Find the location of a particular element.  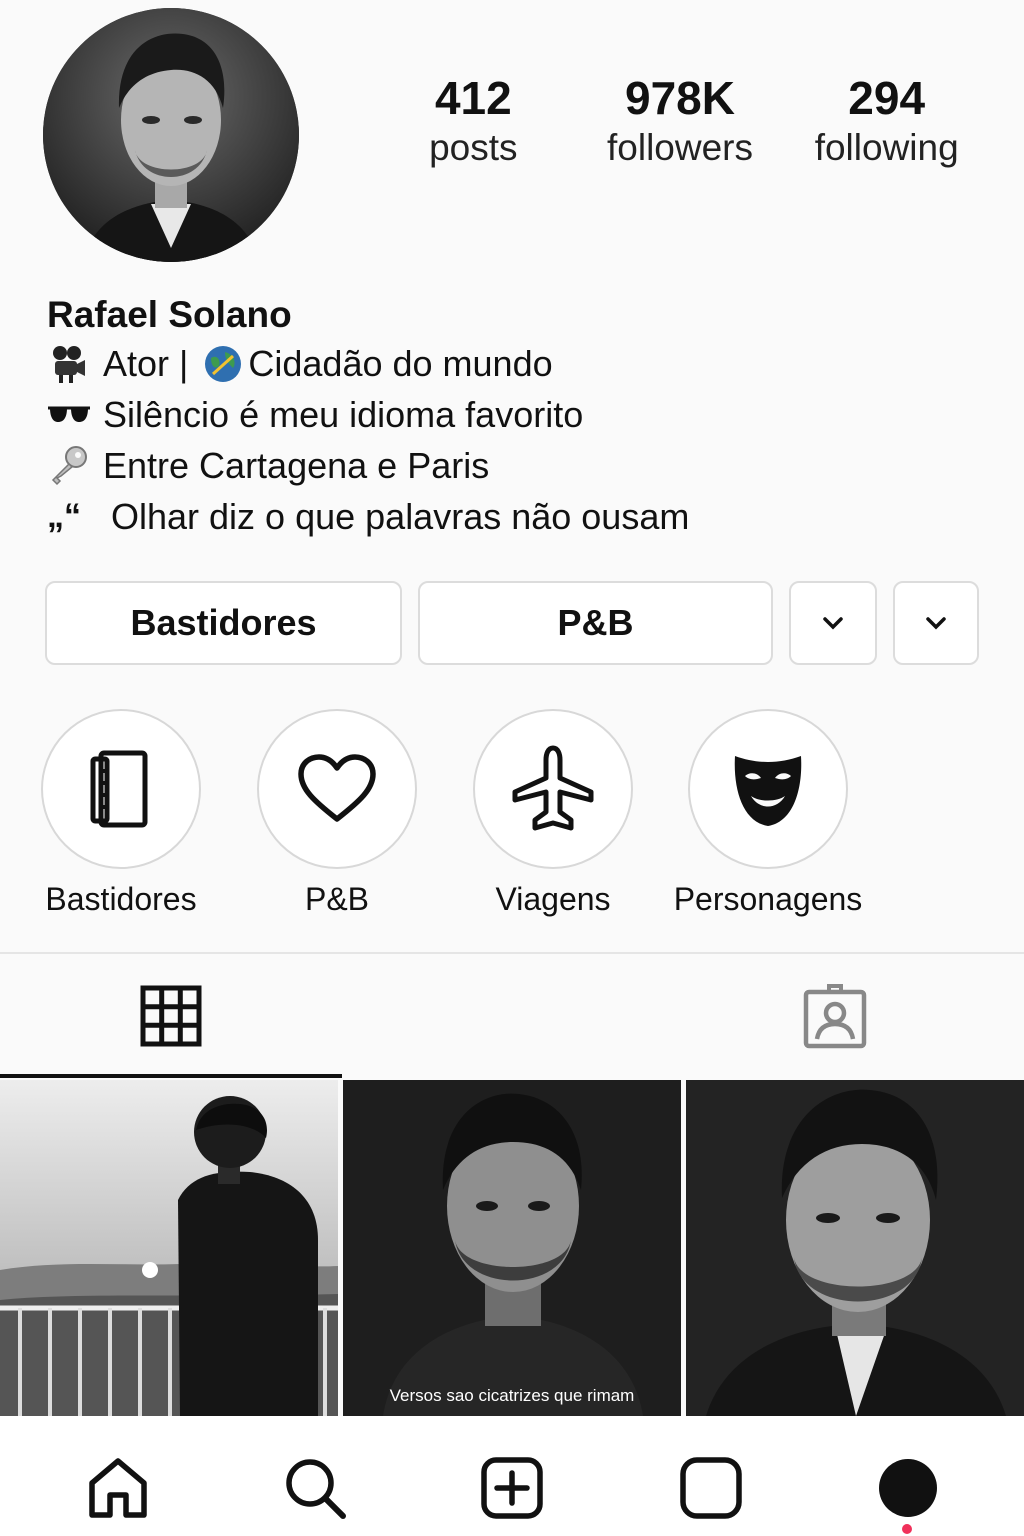

highlight-label: P&B is located at coordinates (337, 899).